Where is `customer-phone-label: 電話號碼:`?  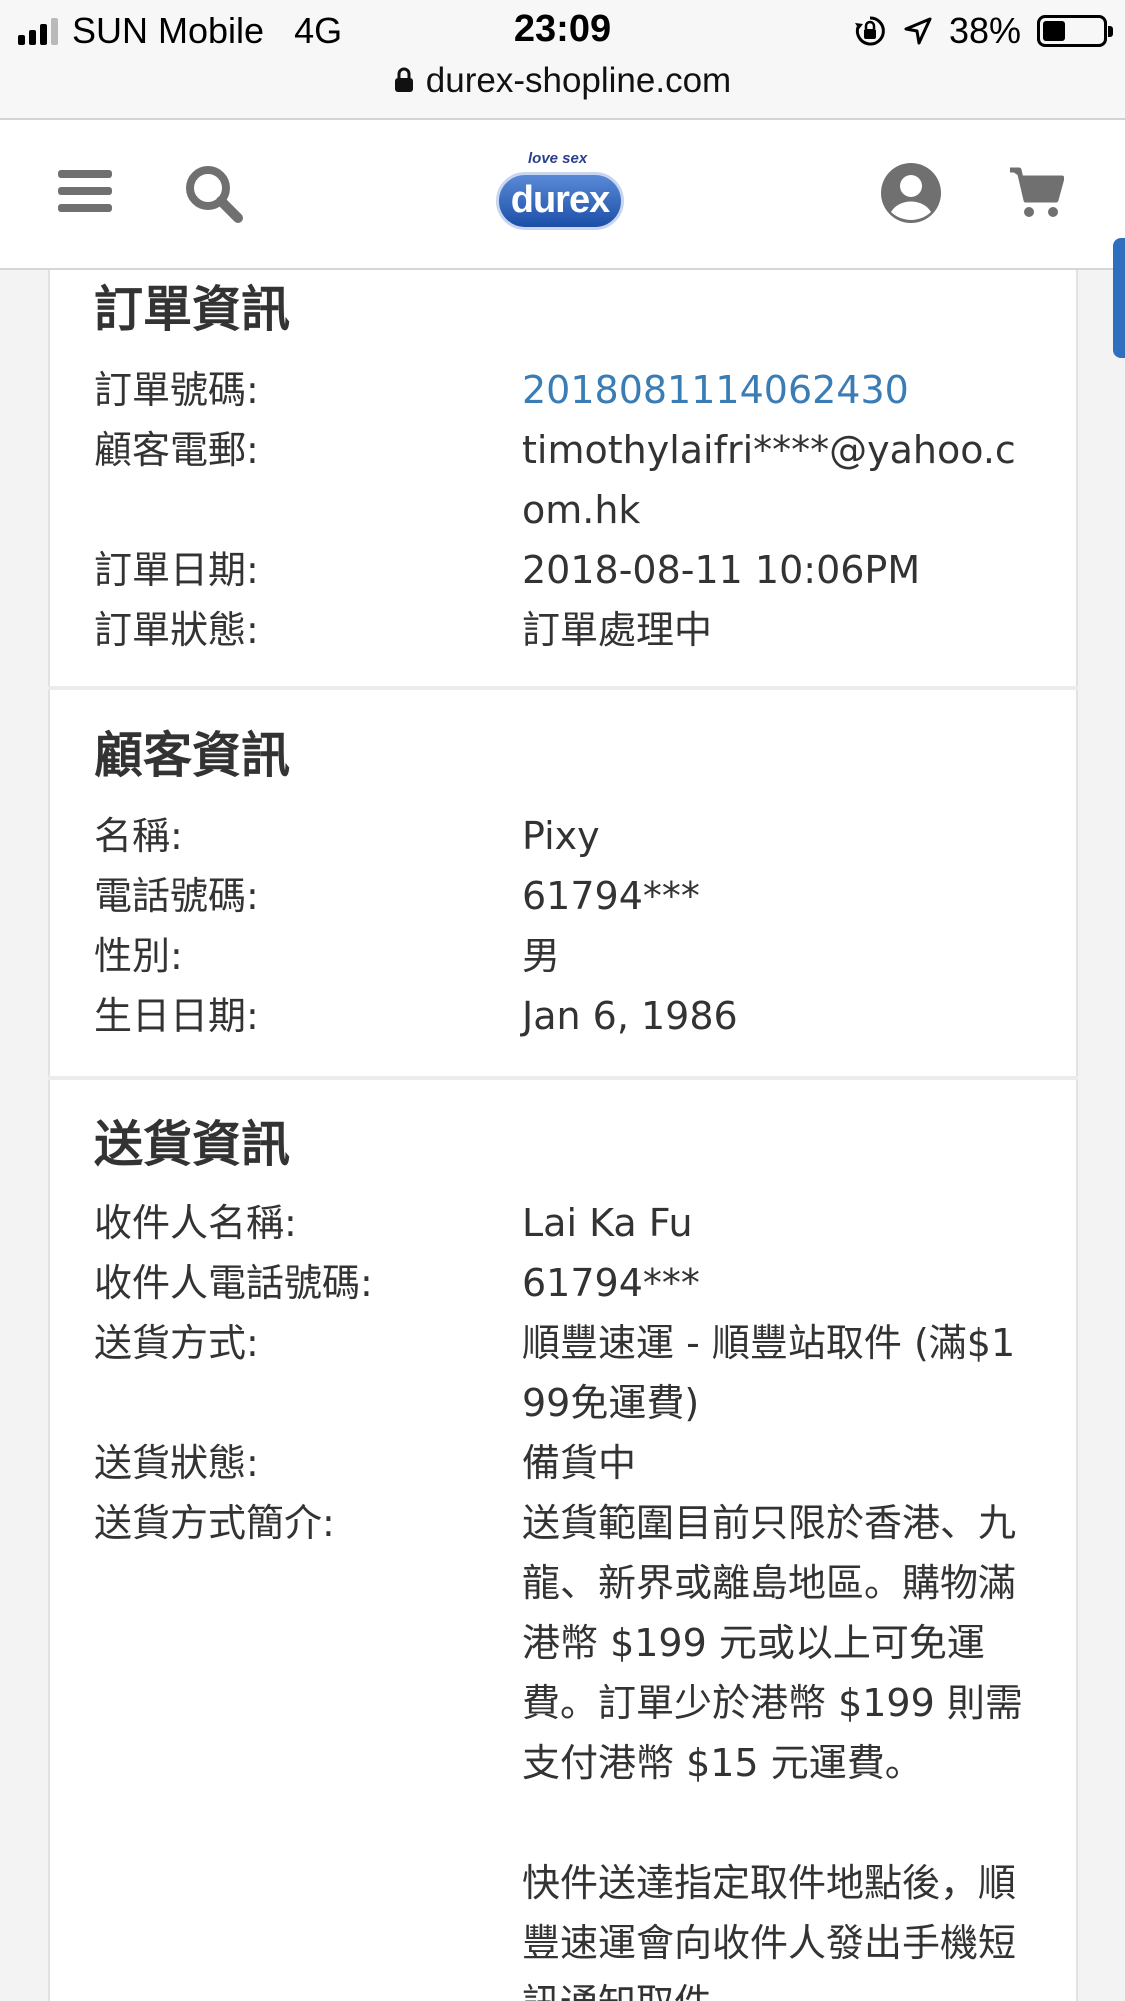 customer-phone-label: 電話號碼: is located at coordinates (176, 896).